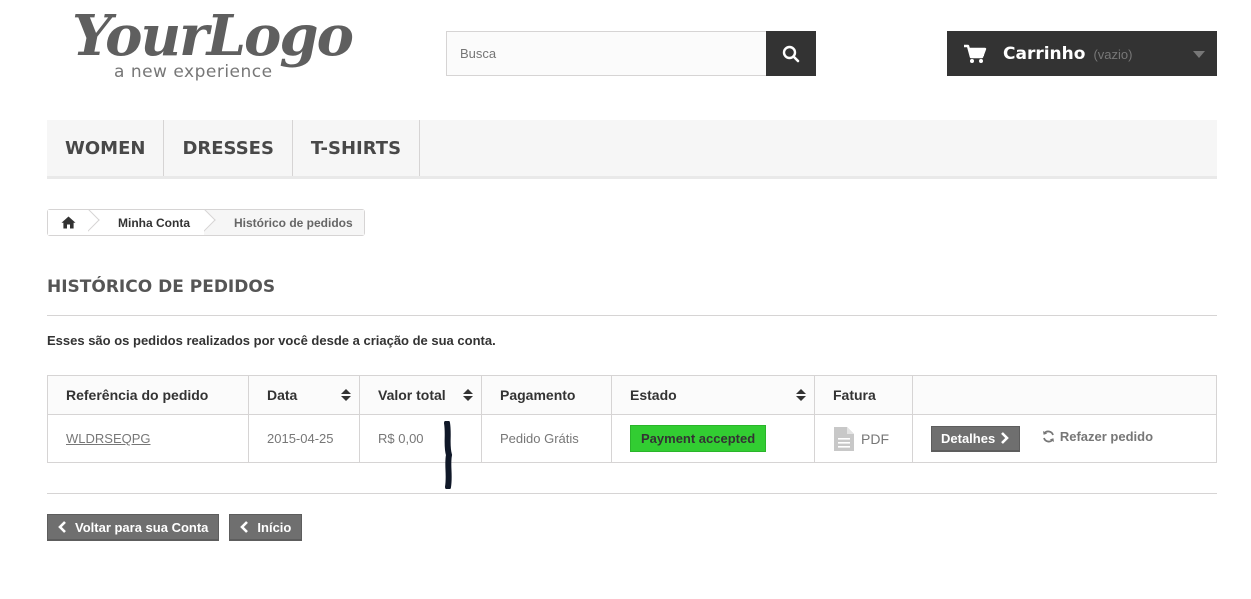 The height and width of the screenshot is (599, 1251). What do you see at coordinates (228, 148) in the screenshot?
I see `menu-item-dresses: DRESSES` at bounding box center [228, 148].